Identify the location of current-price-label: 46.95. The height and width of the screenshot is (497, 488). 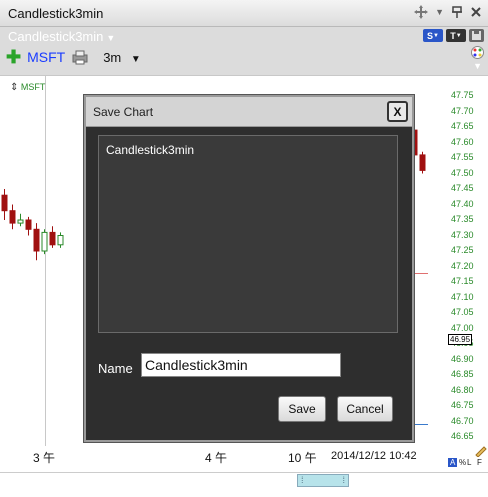
(460, 340).